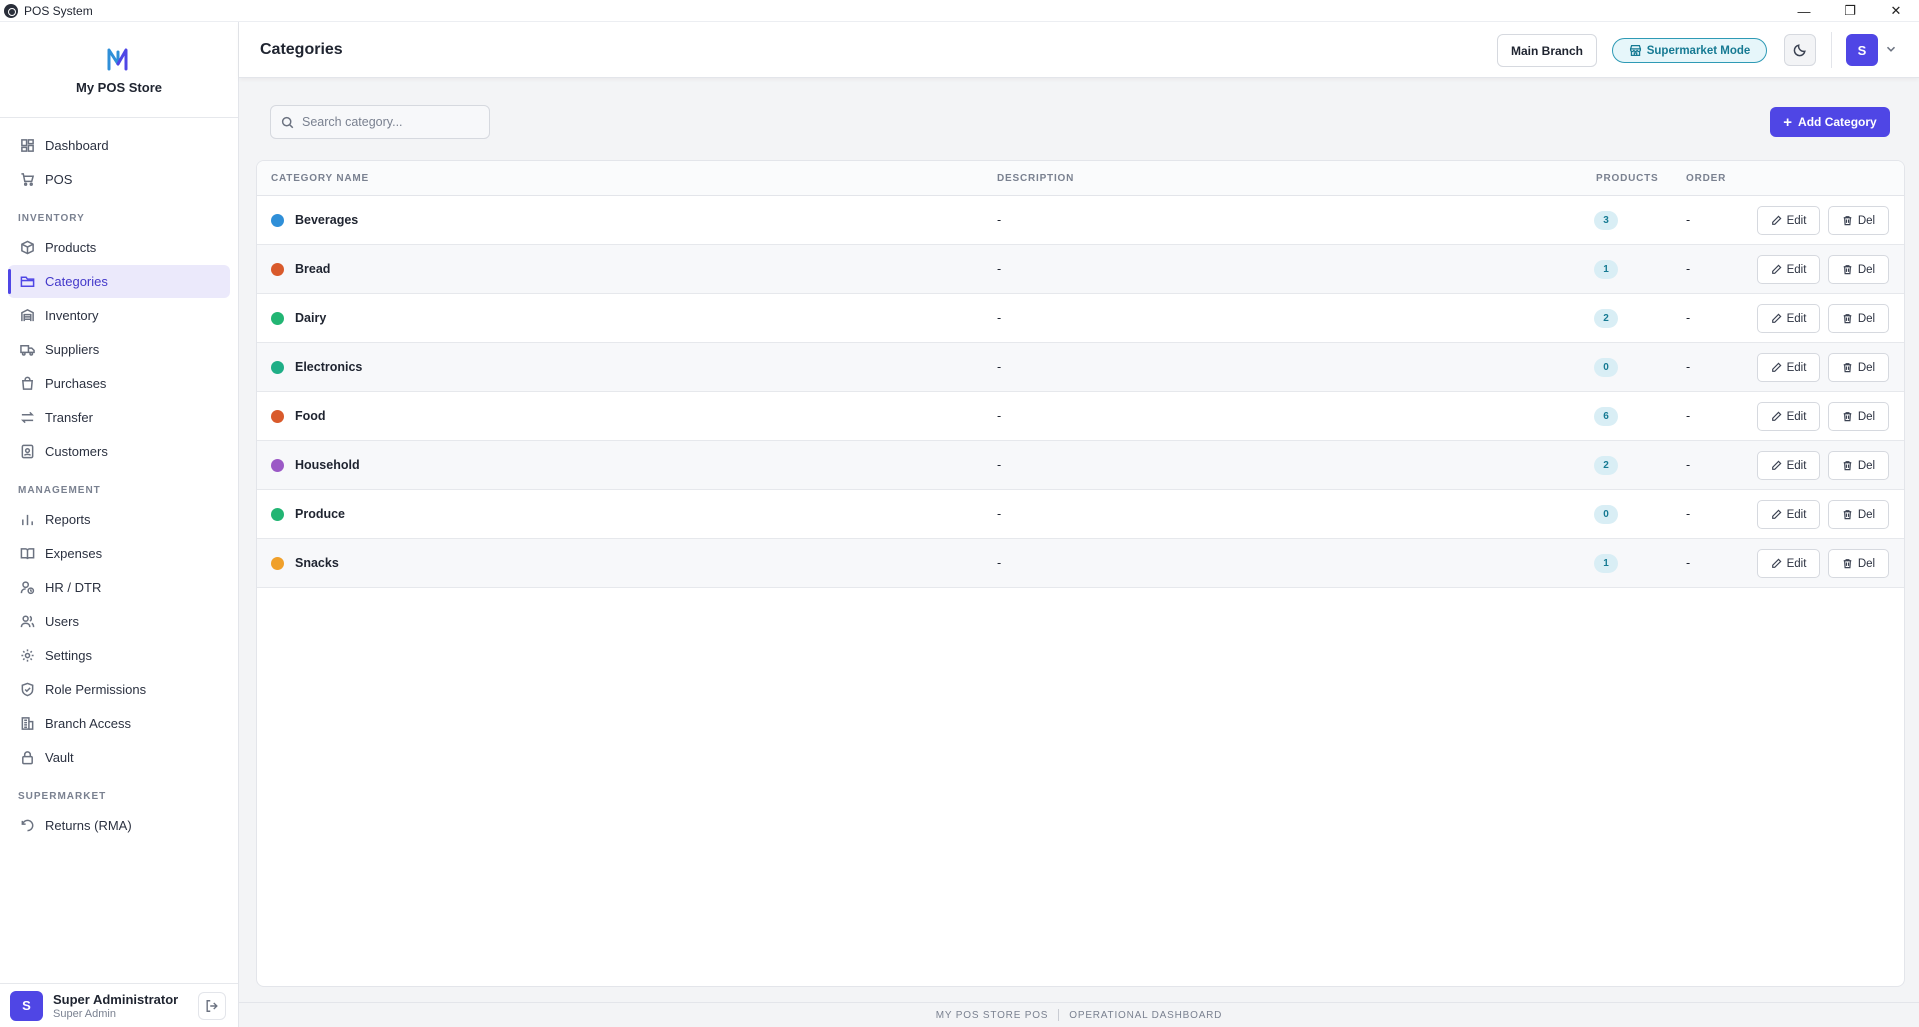 The image size is (1919, 1027). Describe the element at coordinates (27, 350) in the screenshot. I see `truck-icon` at that location.